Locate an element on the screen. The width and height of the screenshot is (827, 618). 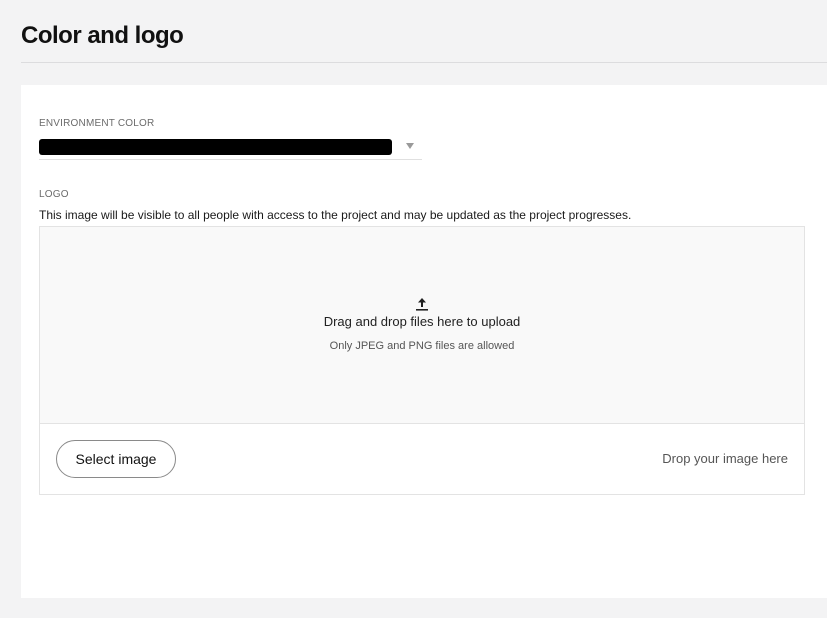
environment-color-select is located at coordinates (230, 148).